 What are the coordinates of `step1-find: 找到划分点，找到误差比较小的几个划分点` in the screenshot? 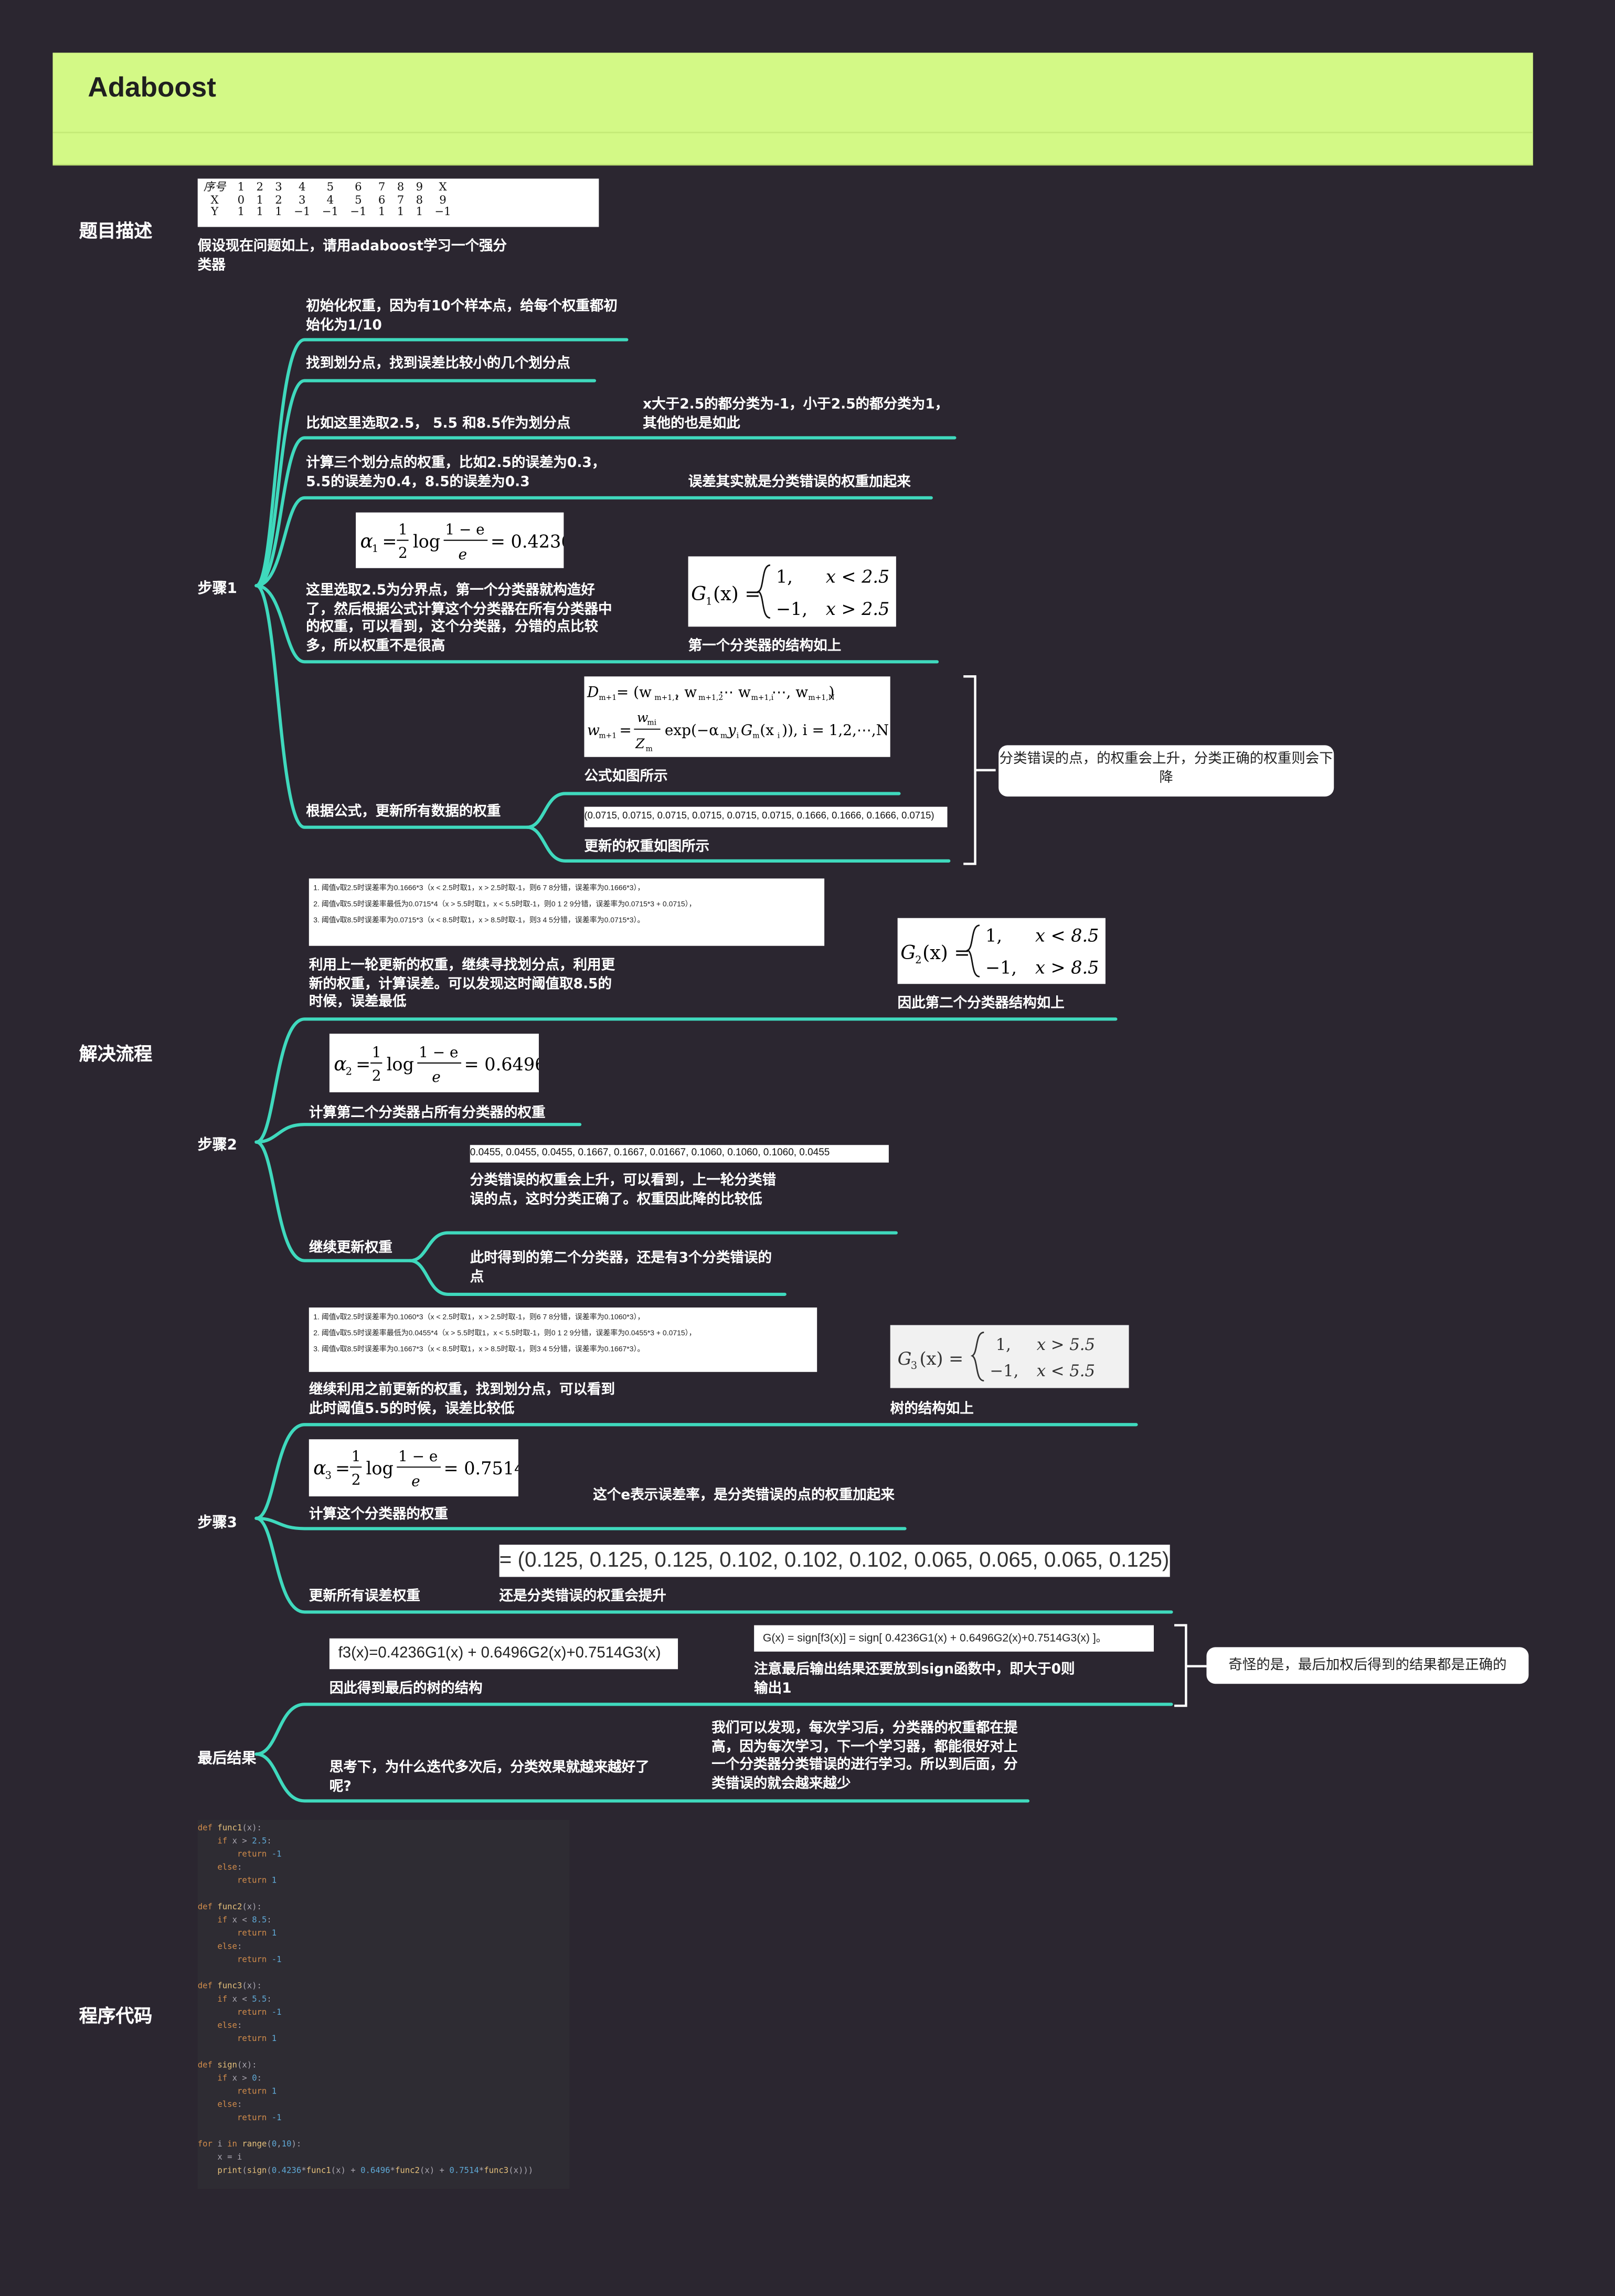 It's located at (438, 364).